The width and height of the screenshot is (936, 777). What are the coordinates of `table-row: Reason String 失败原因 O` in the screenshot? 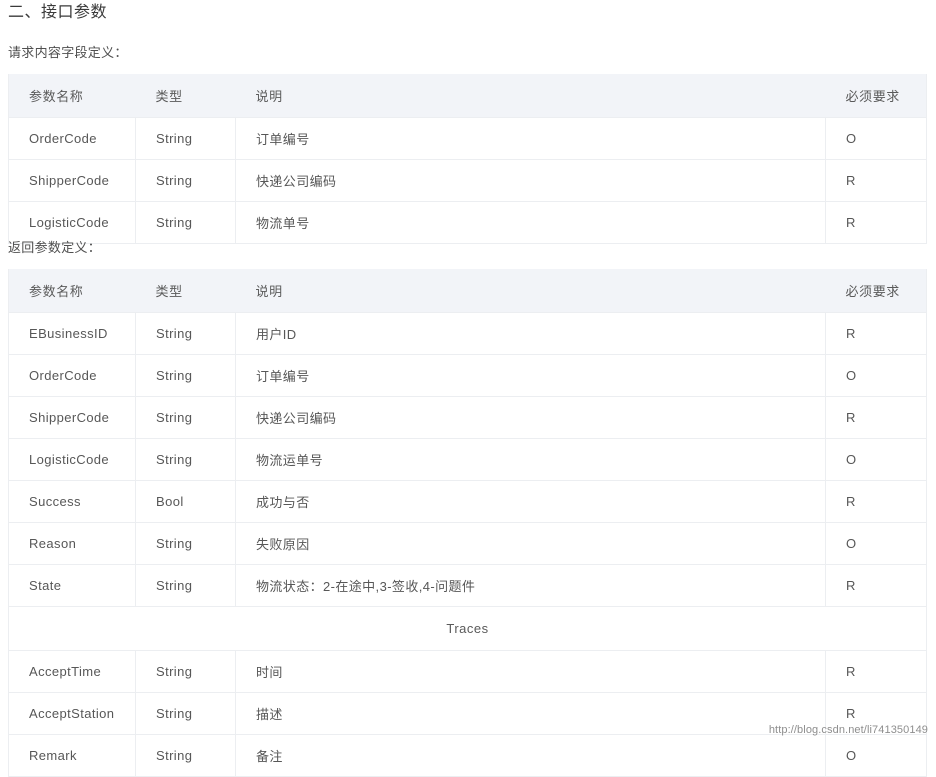 It's located at (467, 543).